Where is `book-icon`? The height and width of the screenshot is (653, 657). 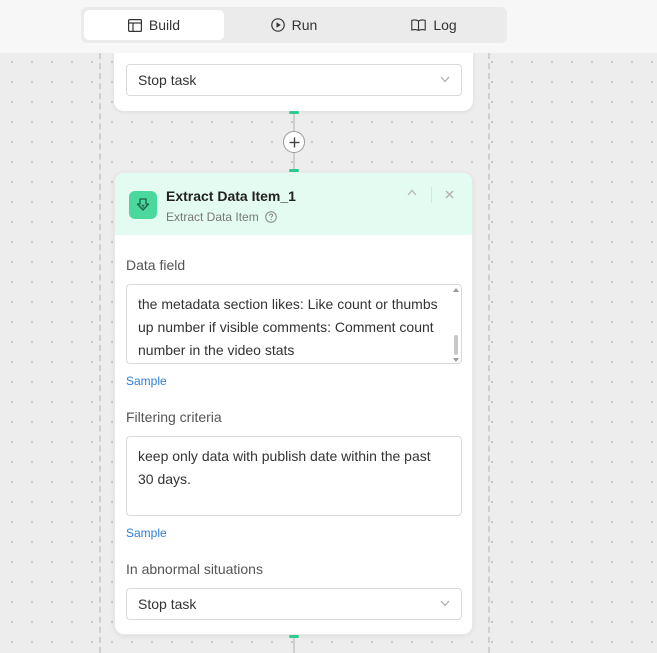
book-icon is located at coordinates (419, 25).